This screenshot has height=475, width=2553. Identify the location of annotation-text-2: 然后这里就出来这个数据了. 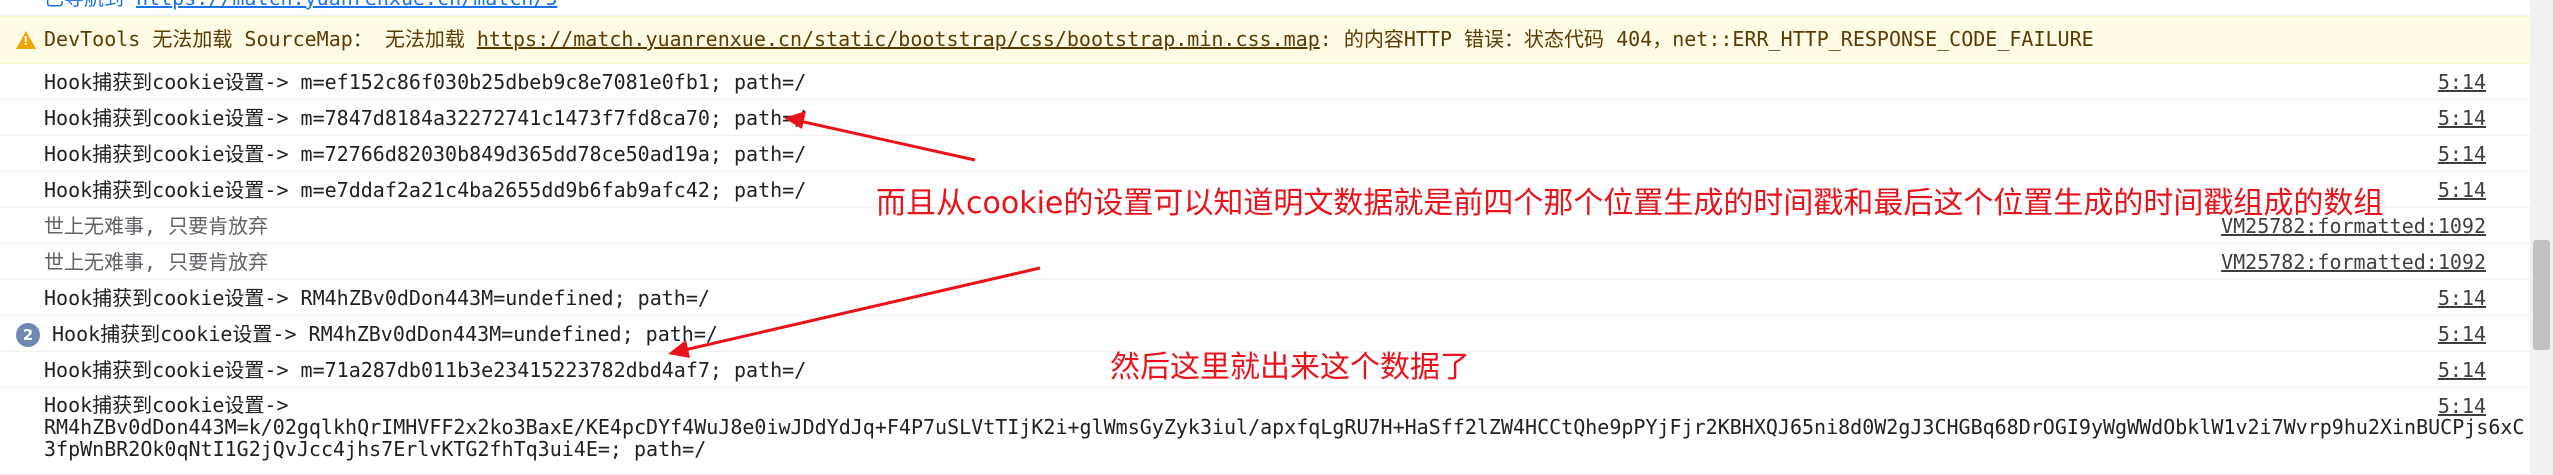
(1290, 367).